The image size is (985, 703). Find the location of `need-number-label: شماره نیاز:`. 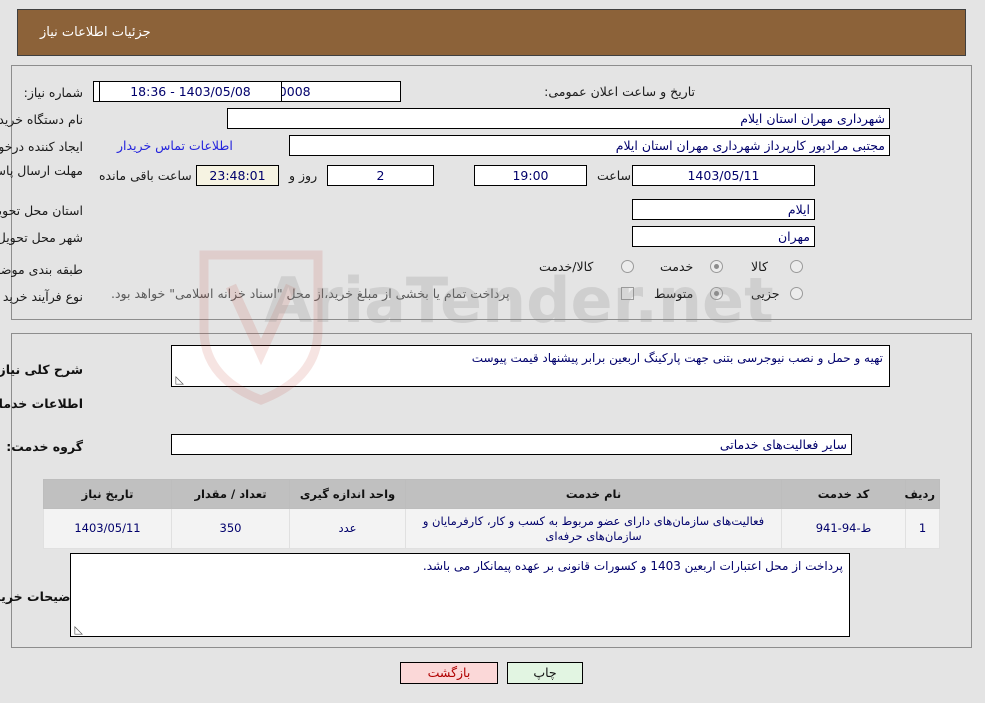

need-number-label: شماره نیاز: is located at coordinates (54, 92).